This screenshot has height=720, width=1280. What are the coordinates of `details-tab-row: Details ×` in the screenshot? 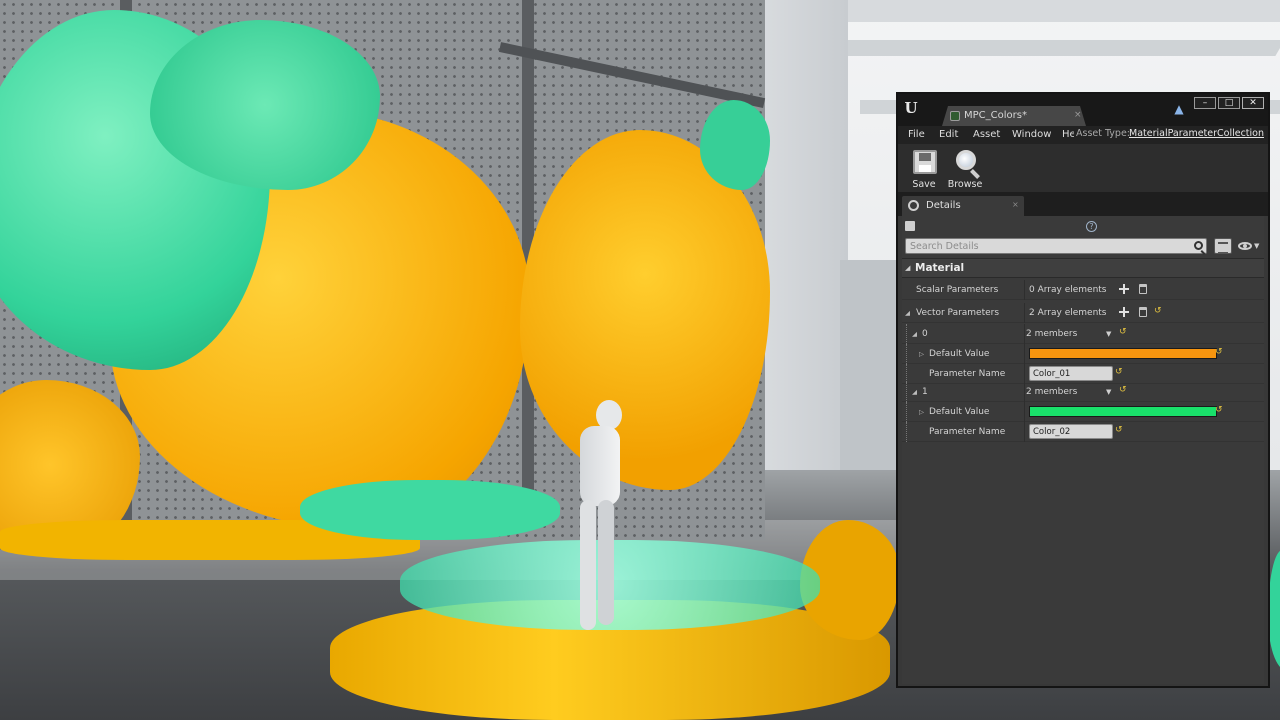 It's located at (1083, 204).